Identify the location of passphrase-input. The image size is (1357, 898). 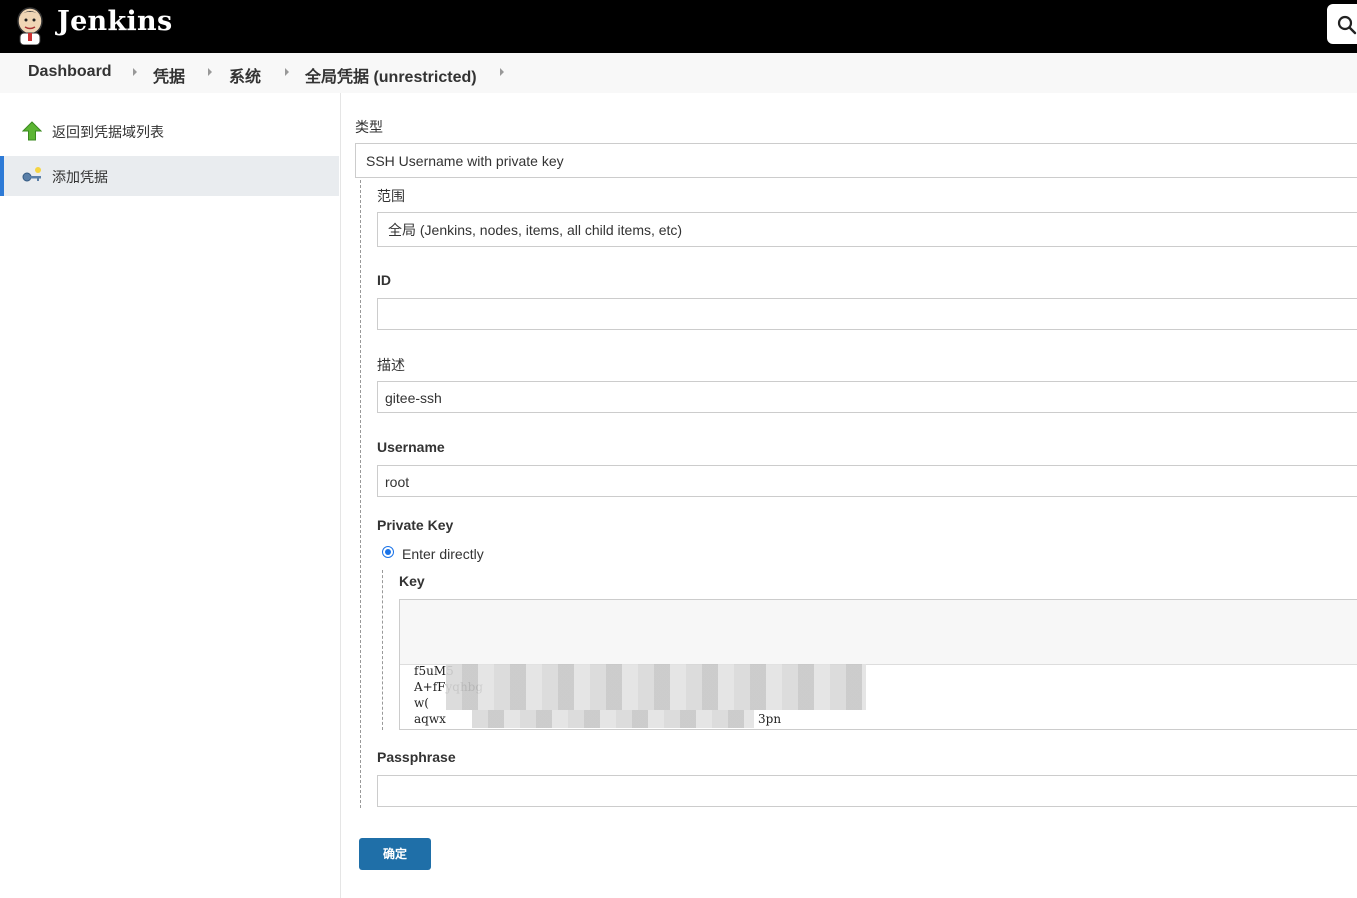
(867, 791).